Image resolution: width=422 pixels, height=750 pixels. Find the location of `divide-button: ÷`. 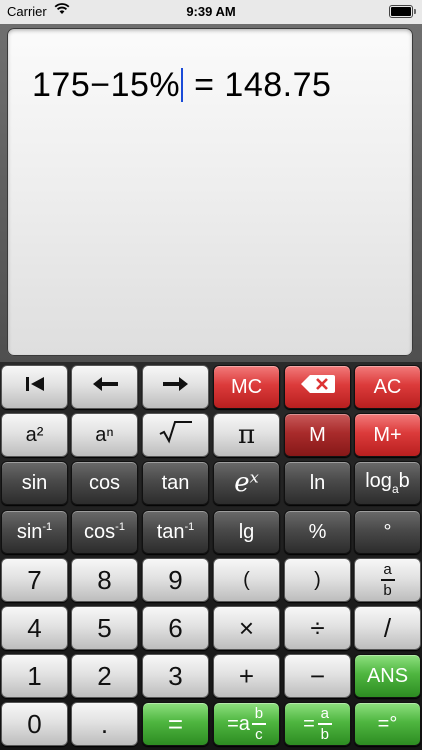

divide-button: ÷ is located at coordinates (317, 628).